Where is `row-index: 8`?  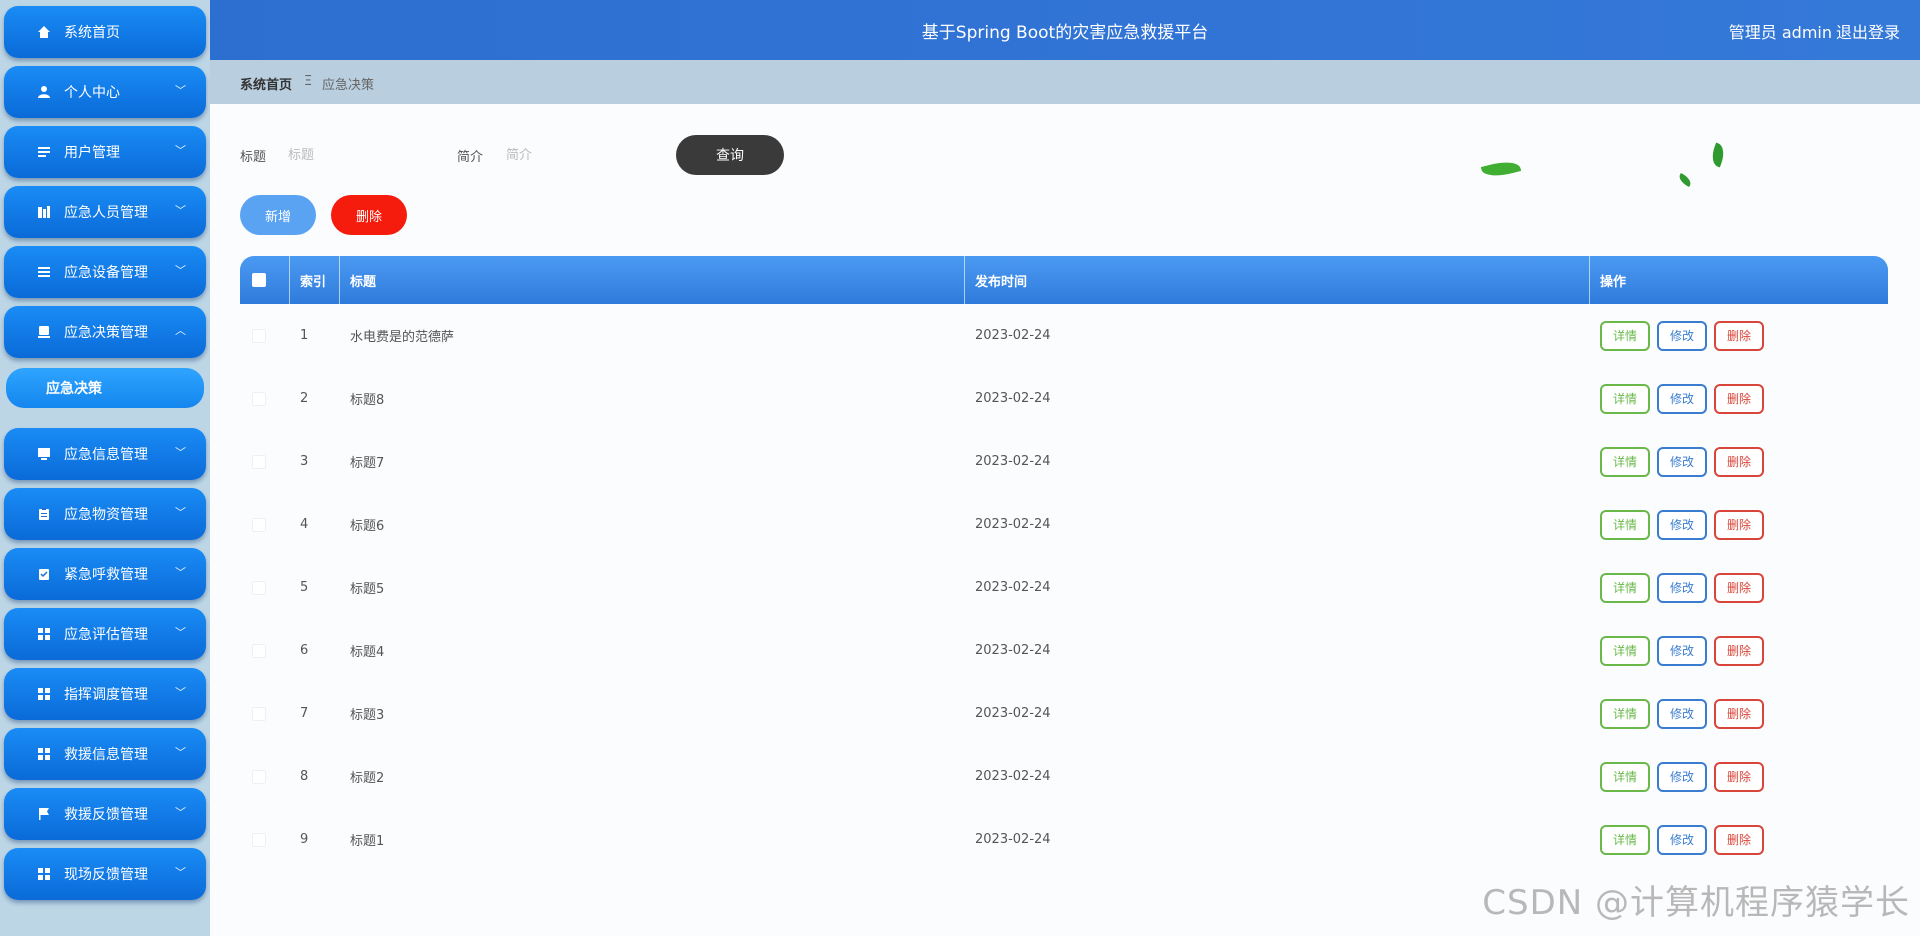 row-index: 8 is located at coordinates (304, 776).